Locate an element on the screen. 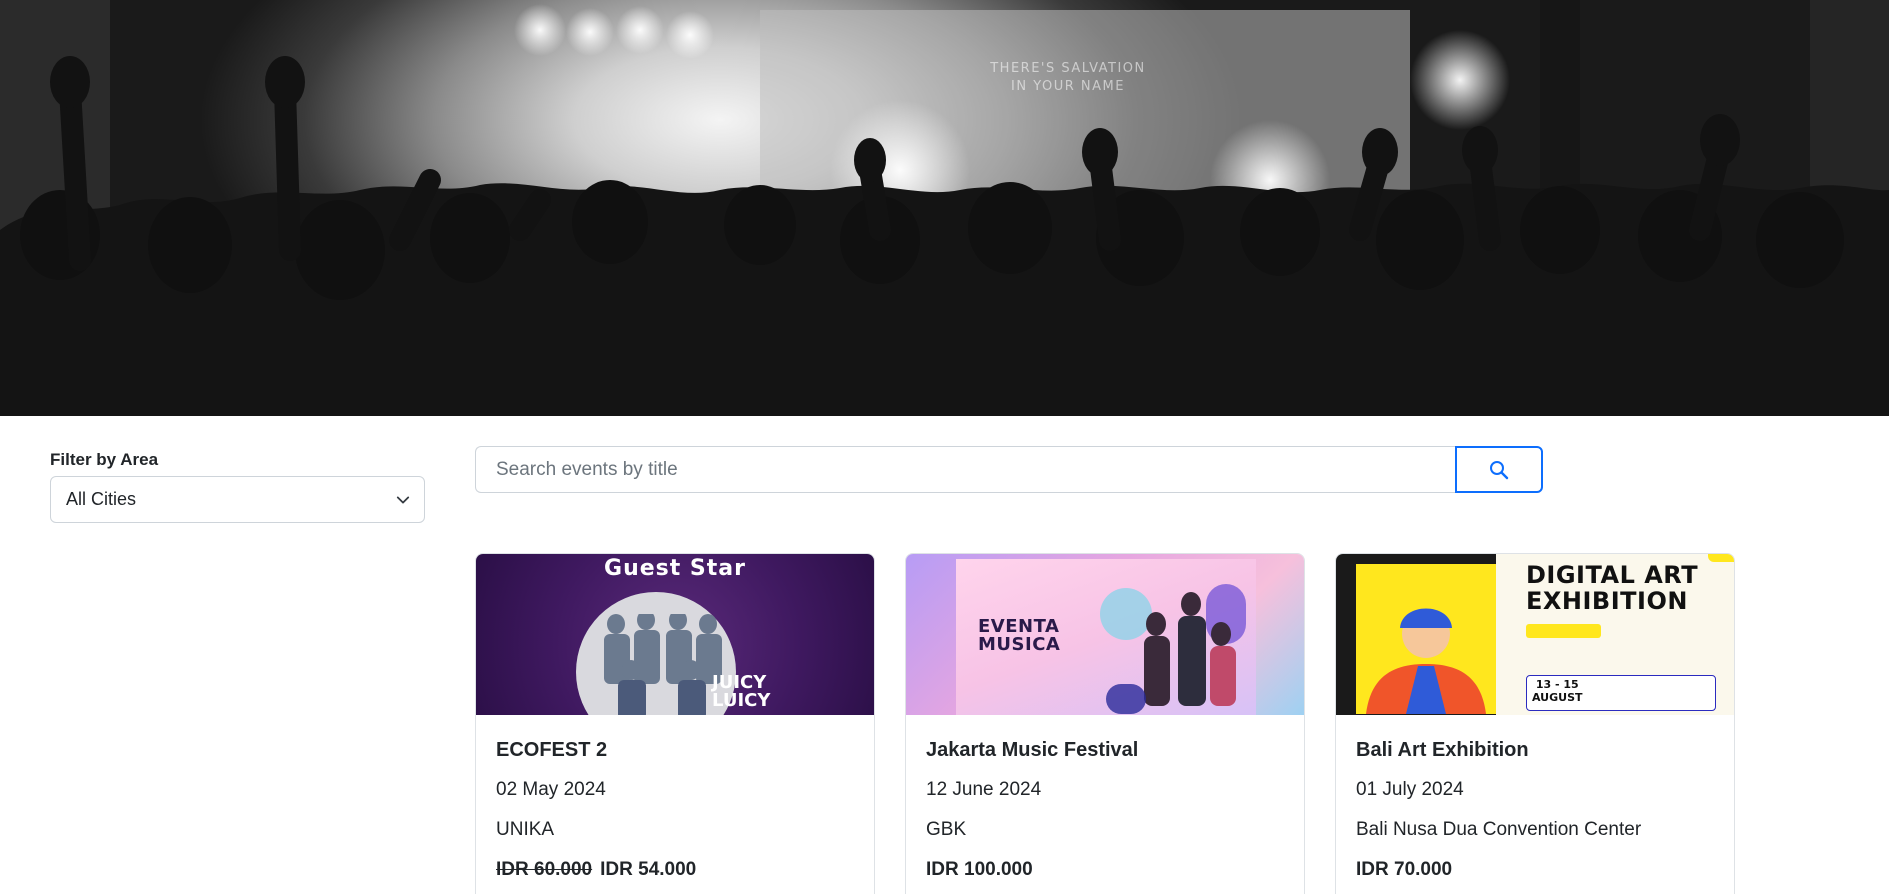 Image resolution: width=1889 pixels, height=894 pixels. search-icon is located at coordinates (1499, 469).